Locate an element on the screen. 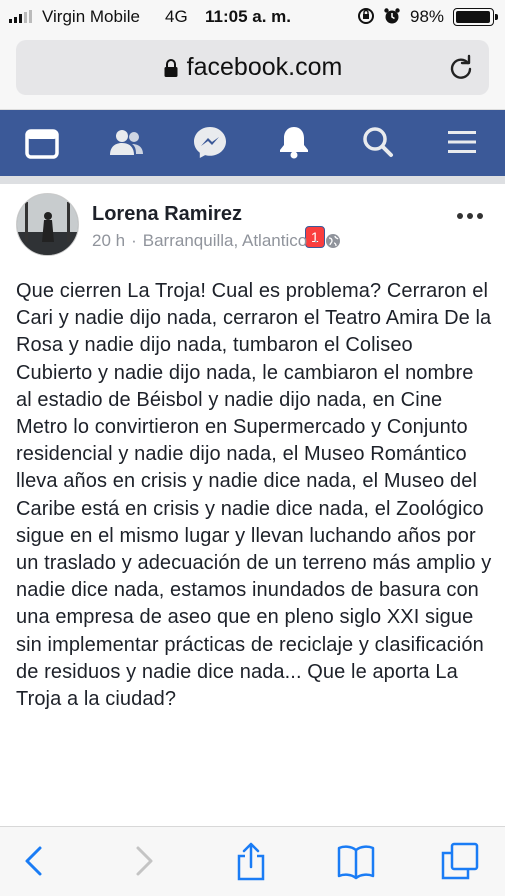 The image size is (505, 896). alarm-icon is located at coordinates (392, 16).